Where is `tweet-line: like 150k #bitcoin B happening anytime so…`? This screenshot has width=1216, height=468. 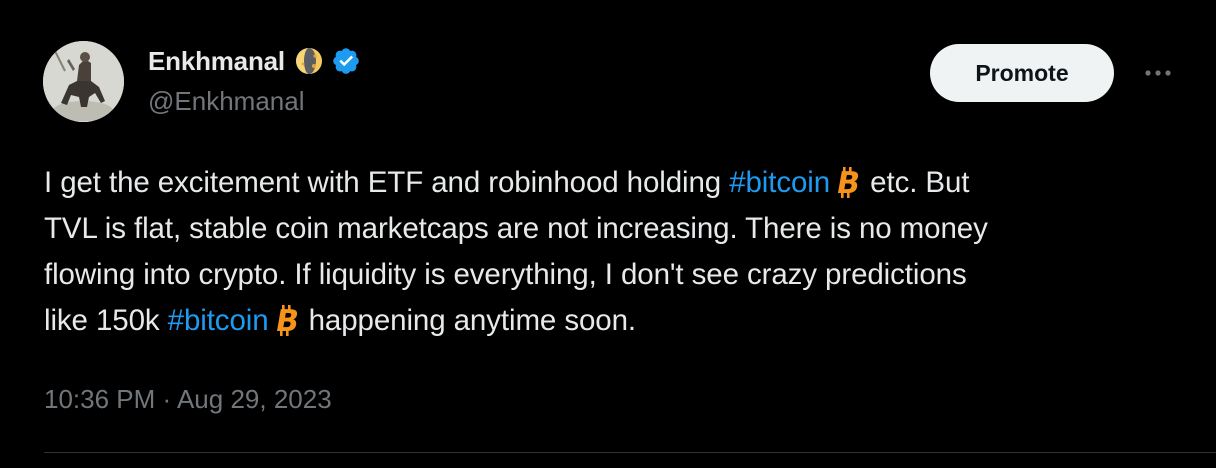 tweet-line: like 150k #bitcoin B happening anytime so… is located at coordinates (340, 321).